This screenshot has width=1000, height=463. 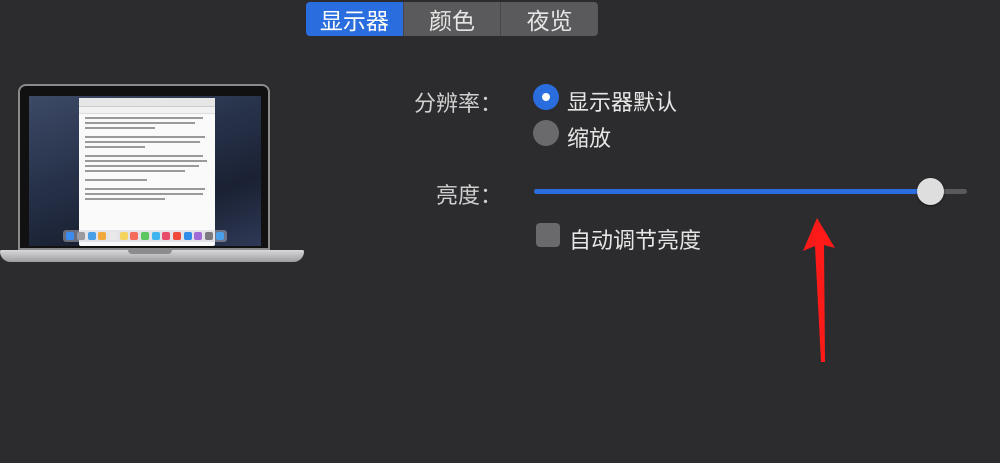 What do you see at coordinates (549, 19) in the screenshot?
I see `tab-night-shift: 夜览` at bounding box center [549, 19].